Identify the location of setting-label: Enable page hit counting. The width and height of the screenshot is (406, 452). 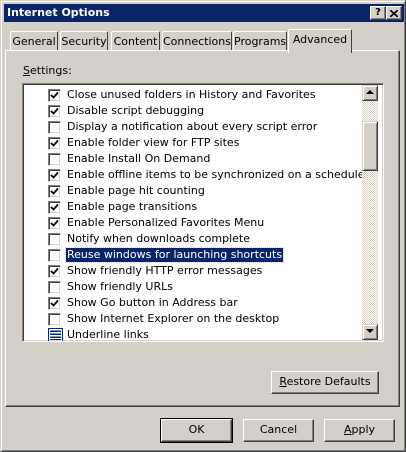
(136, 190).